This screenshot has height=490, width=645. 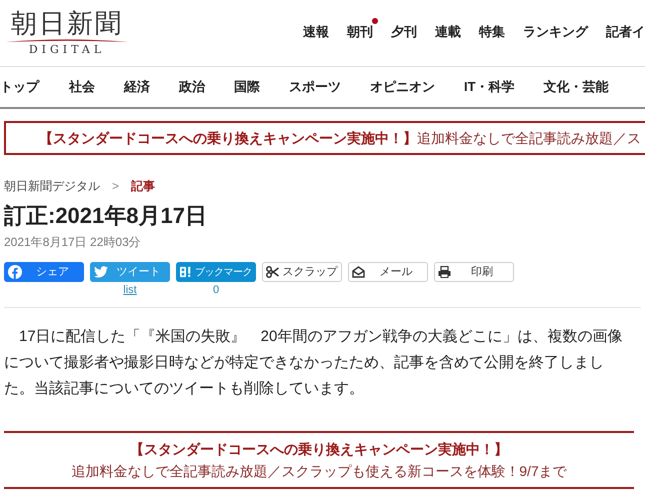 What do you see at coordinates (302, 272) in the screenshot?
I see `scrap-button: スクラップ` at bounding box center [302, 272].